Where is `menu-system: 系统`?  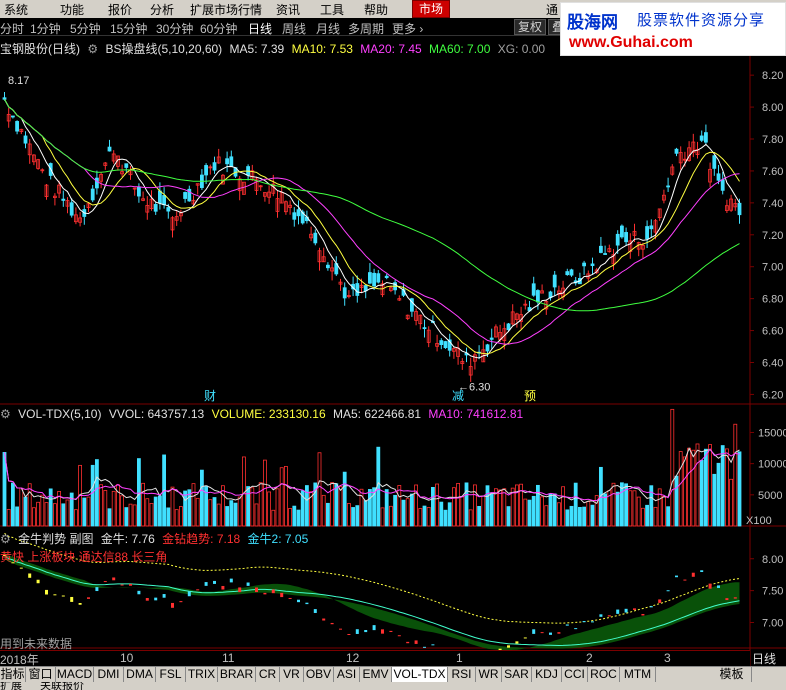
menu-system: 系统 is located at coordinates (16, 9).